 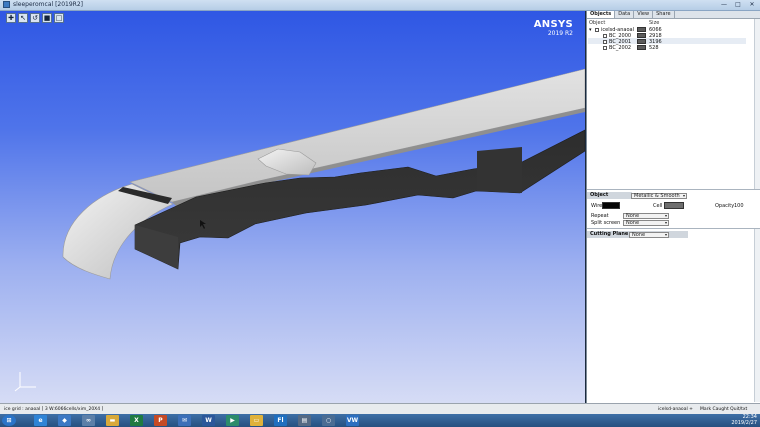 I want to click on minimize-button: —, so click(x=724, y=5).